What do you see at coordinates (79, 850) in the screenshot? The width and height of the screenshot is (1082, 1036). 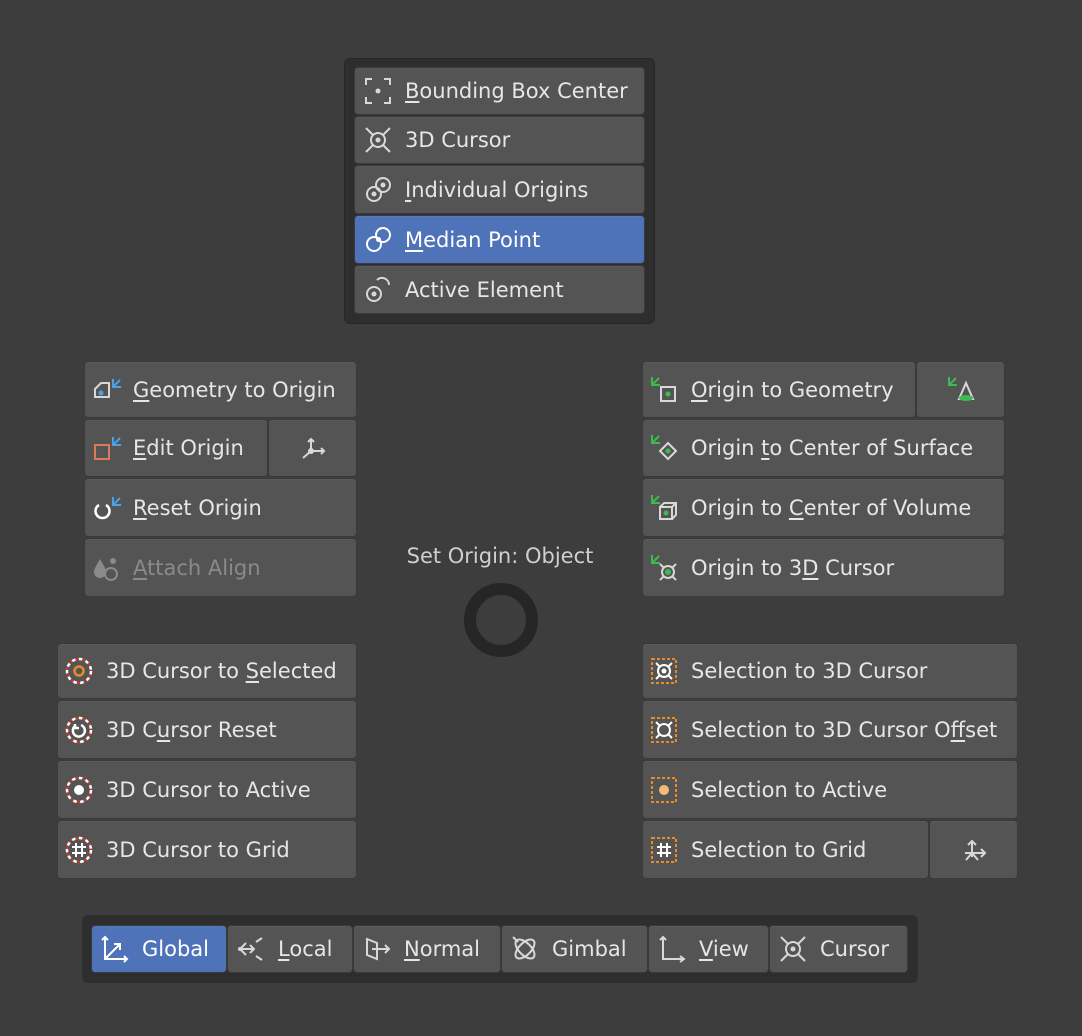 I see `cursor-to-grid-icon` at bounding box center [79, 850].